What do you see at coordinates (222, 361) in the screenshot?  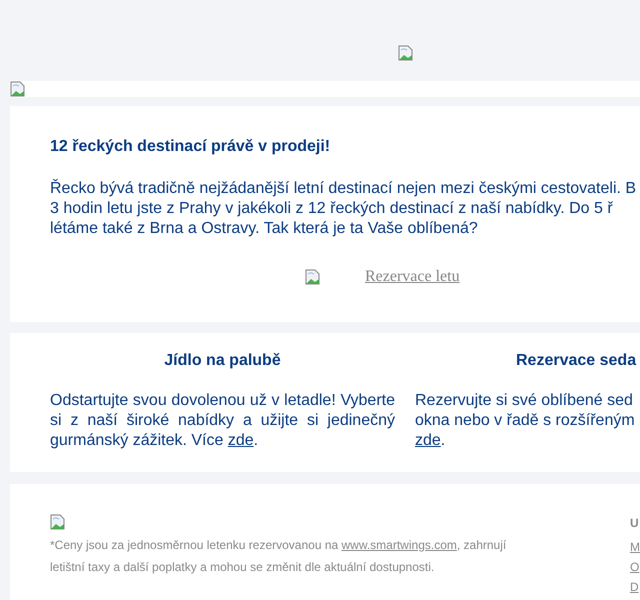 I see `feature-title: Jídlo na palubě` at bounding box center [222, 361].